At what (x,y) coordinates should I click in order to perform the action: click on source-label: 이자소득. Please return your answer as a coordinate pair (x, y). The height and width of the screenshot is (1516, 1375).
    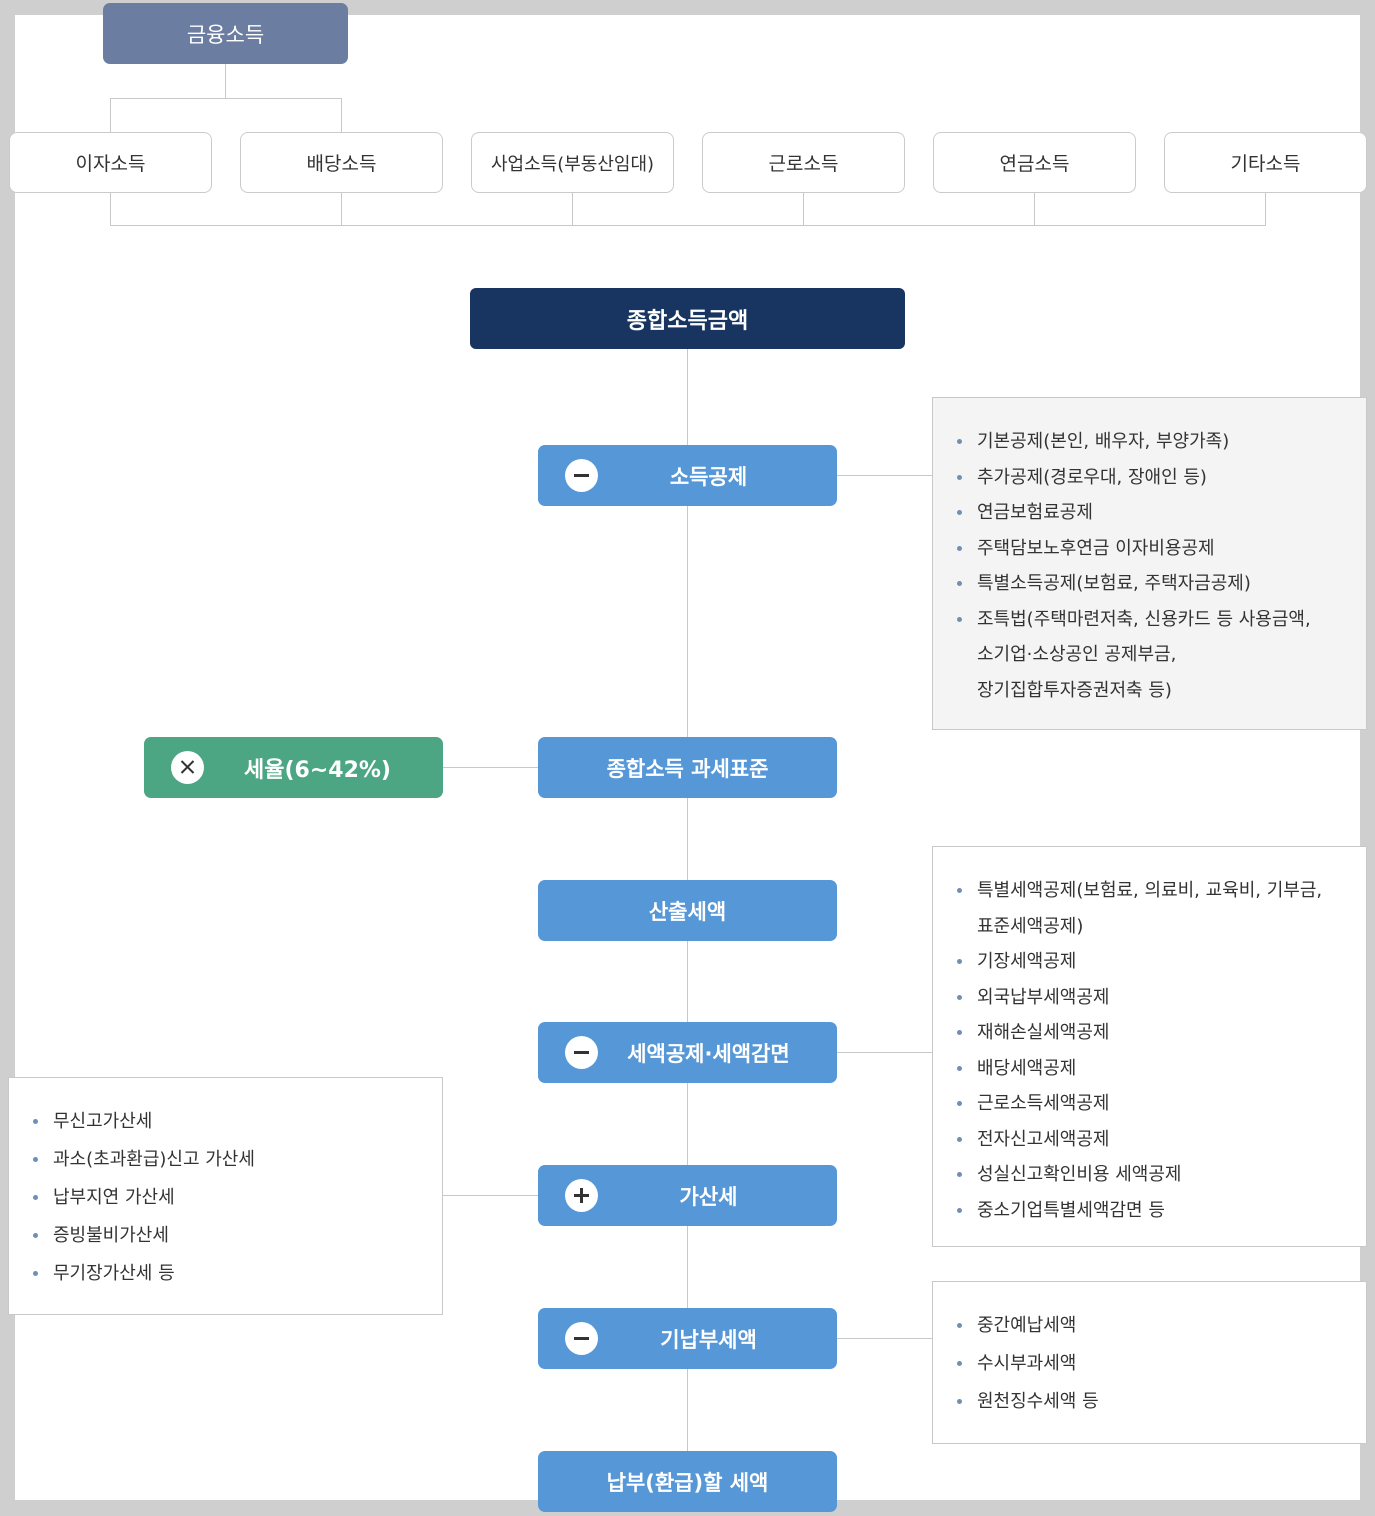
    Looking at the image, I should click on (110, 164).